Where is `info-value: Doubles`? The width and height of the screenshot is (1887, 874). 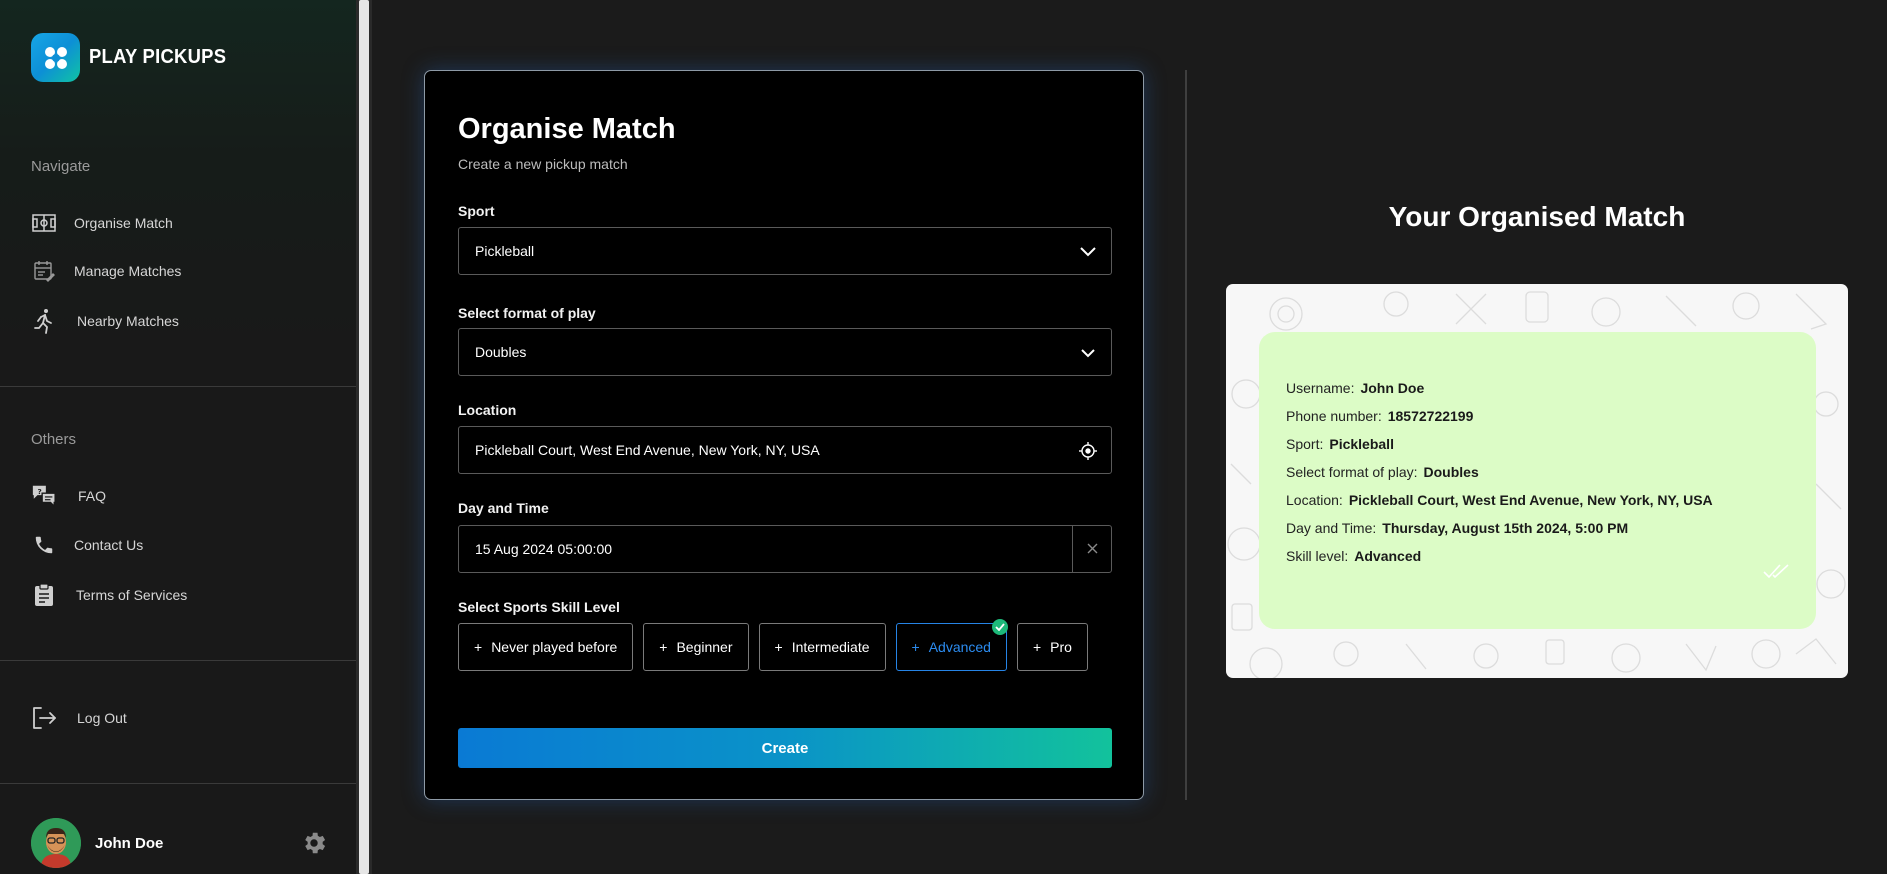
info-value: Doubles is located at coordinates (1451, 472).